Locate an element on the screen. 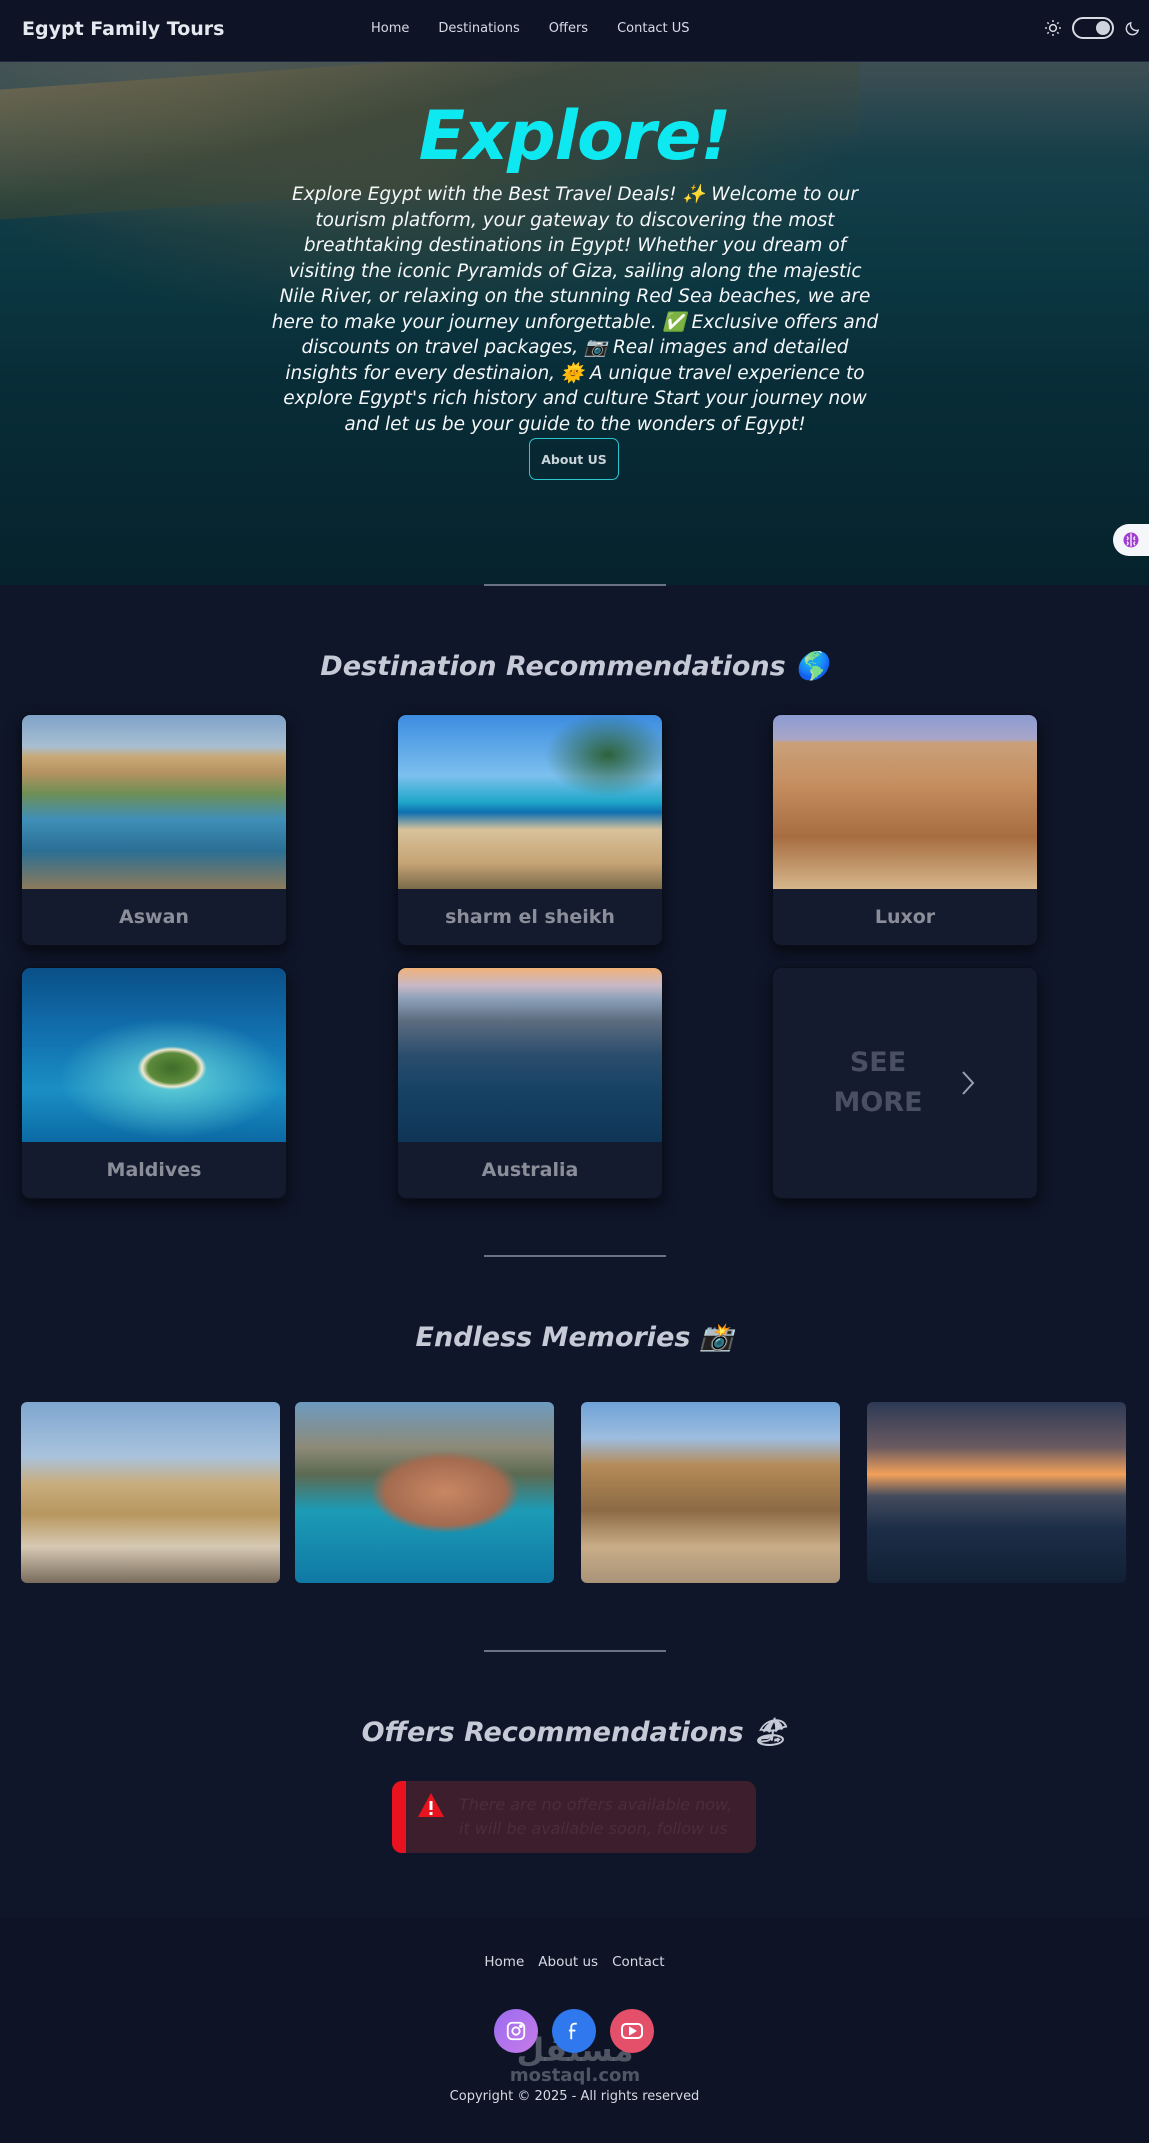 The height and width of the screenshot is (2143, 1149). destination-label: Luxor is located at coordinates (905, 917).